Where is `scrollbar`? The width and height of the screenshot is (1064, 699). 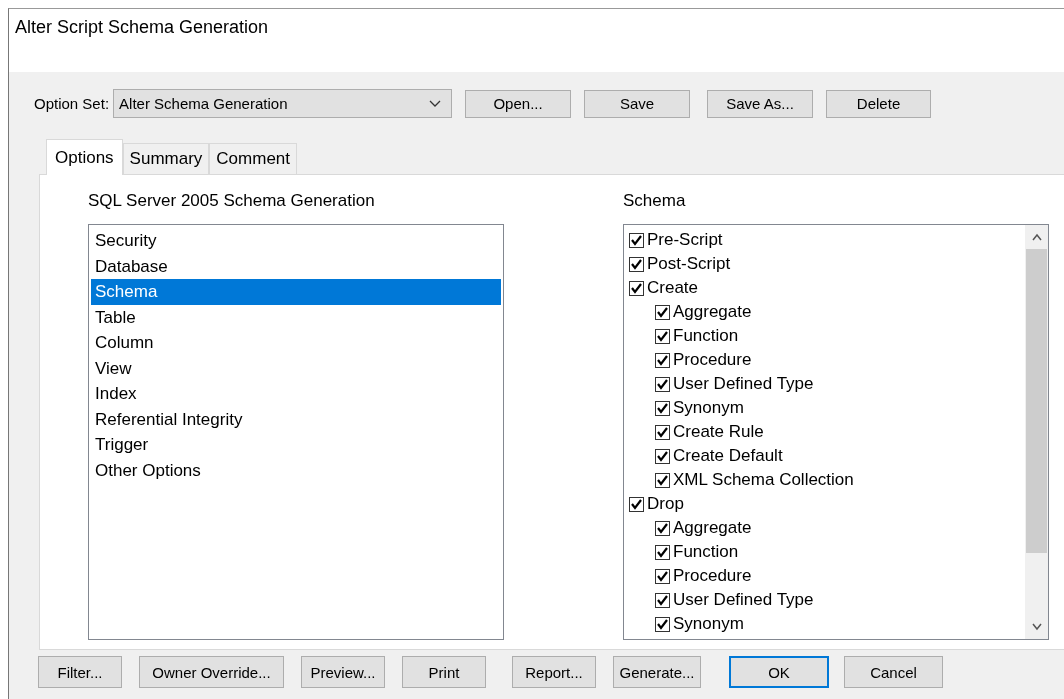
scrollbar is located at coordinates (1036, 432).